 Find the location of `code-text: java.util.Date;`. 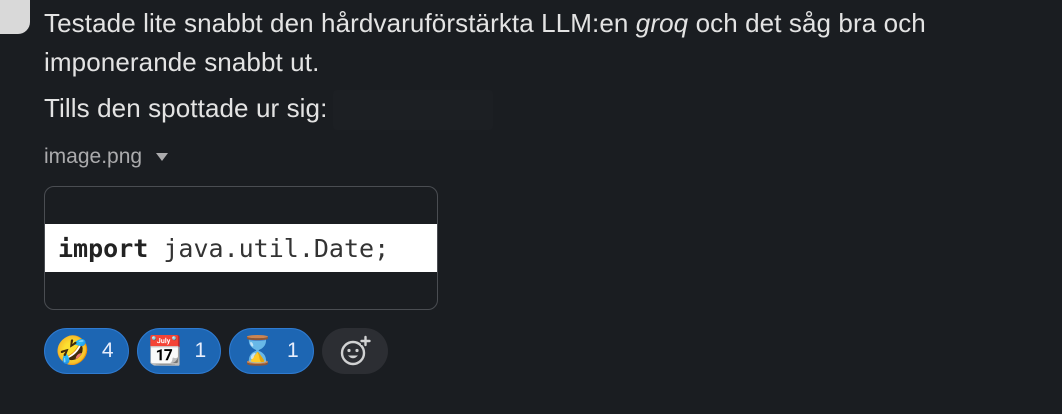

code-text: java.util.Date; is located at coordinates (269, 248).